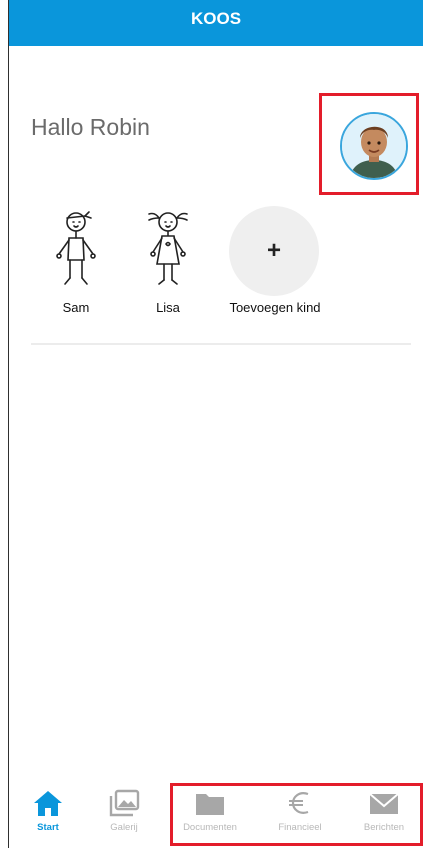  What do you see at coordinates (124, 827) in the screenshot?
I see `tab-label-galerij: Galerij` at bounding box center [124, 827].